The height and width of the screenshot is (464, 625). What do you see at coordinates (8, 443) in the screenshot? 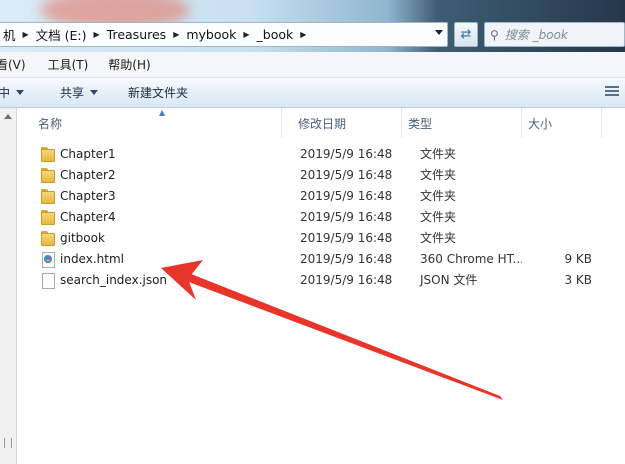
I see `scroll-thumb-grip-icon` at bounding box center [8, 443].